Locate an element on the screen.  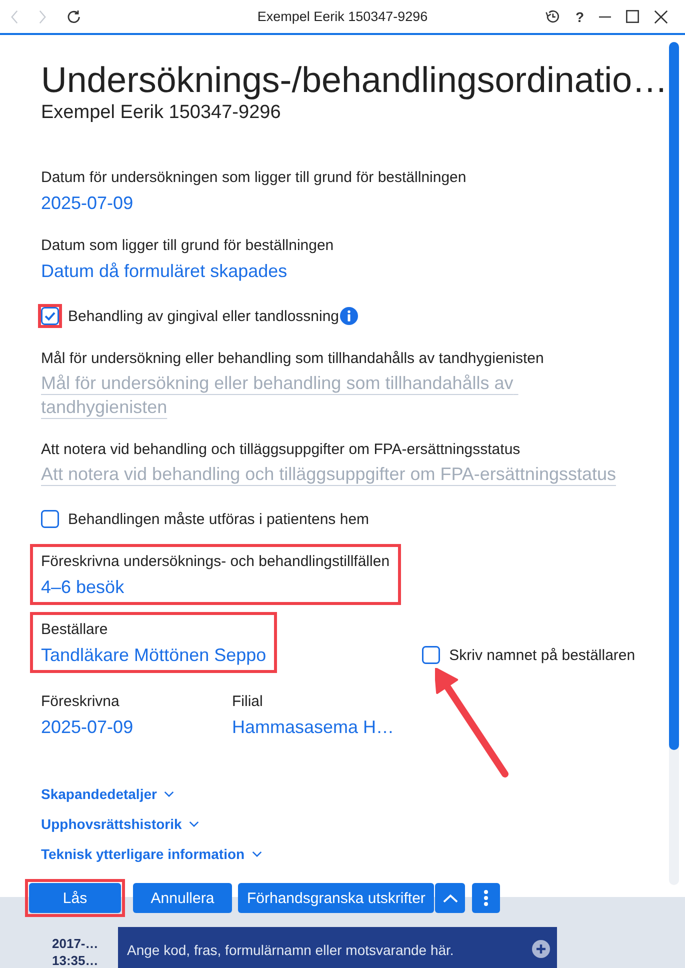
field-label: Datum som ligger till grund för beställningen is located at coordinates (187, 246).